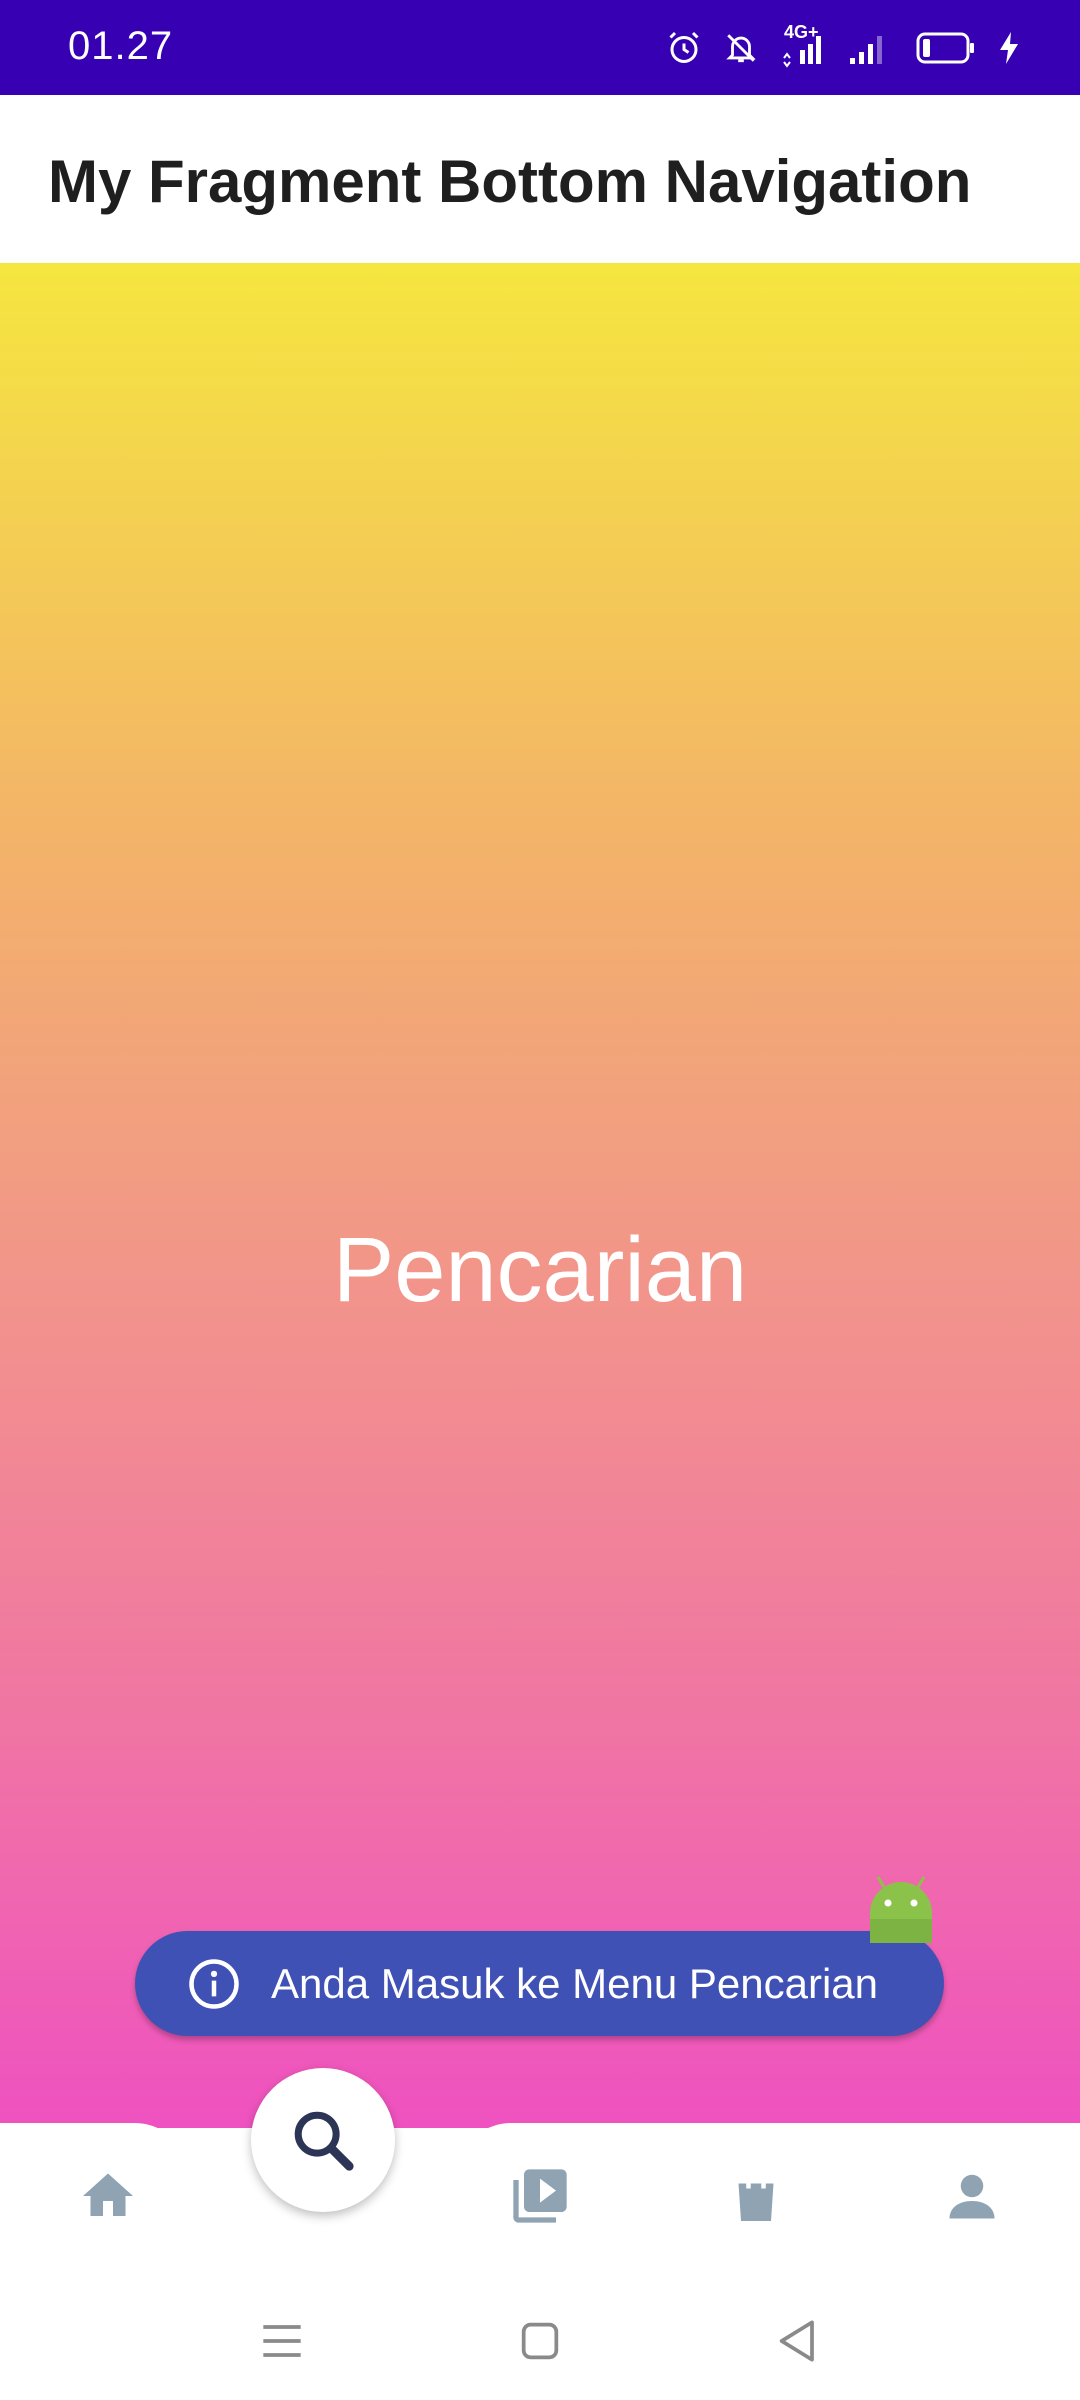  I want to click on signal-4g-icon: 4G+, so click(803, 45).